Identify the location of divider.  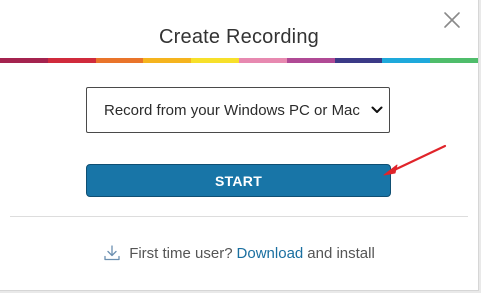
(239, 216).